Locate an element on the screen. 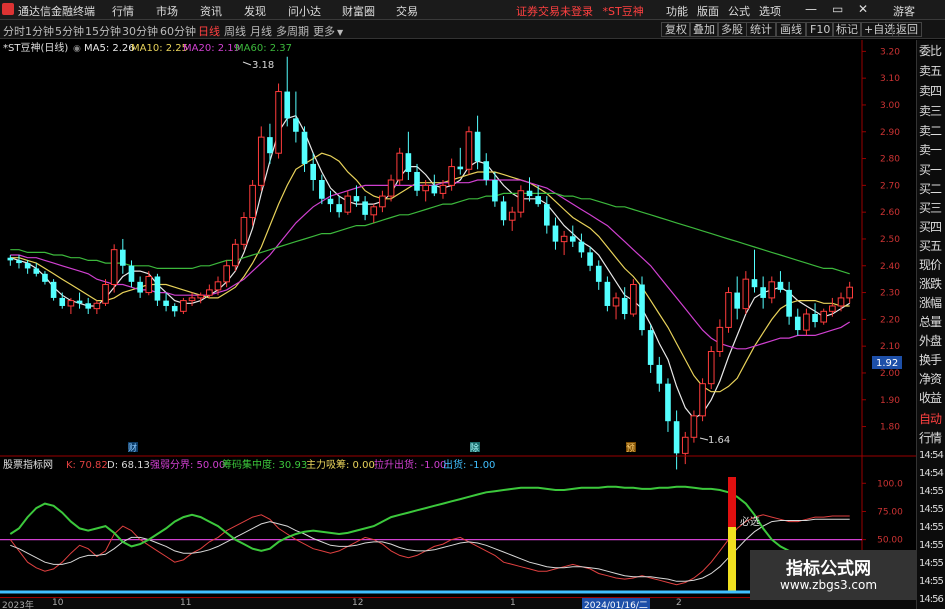  panel-label-sell3: 卖三 is located at coordinates (930, 110).